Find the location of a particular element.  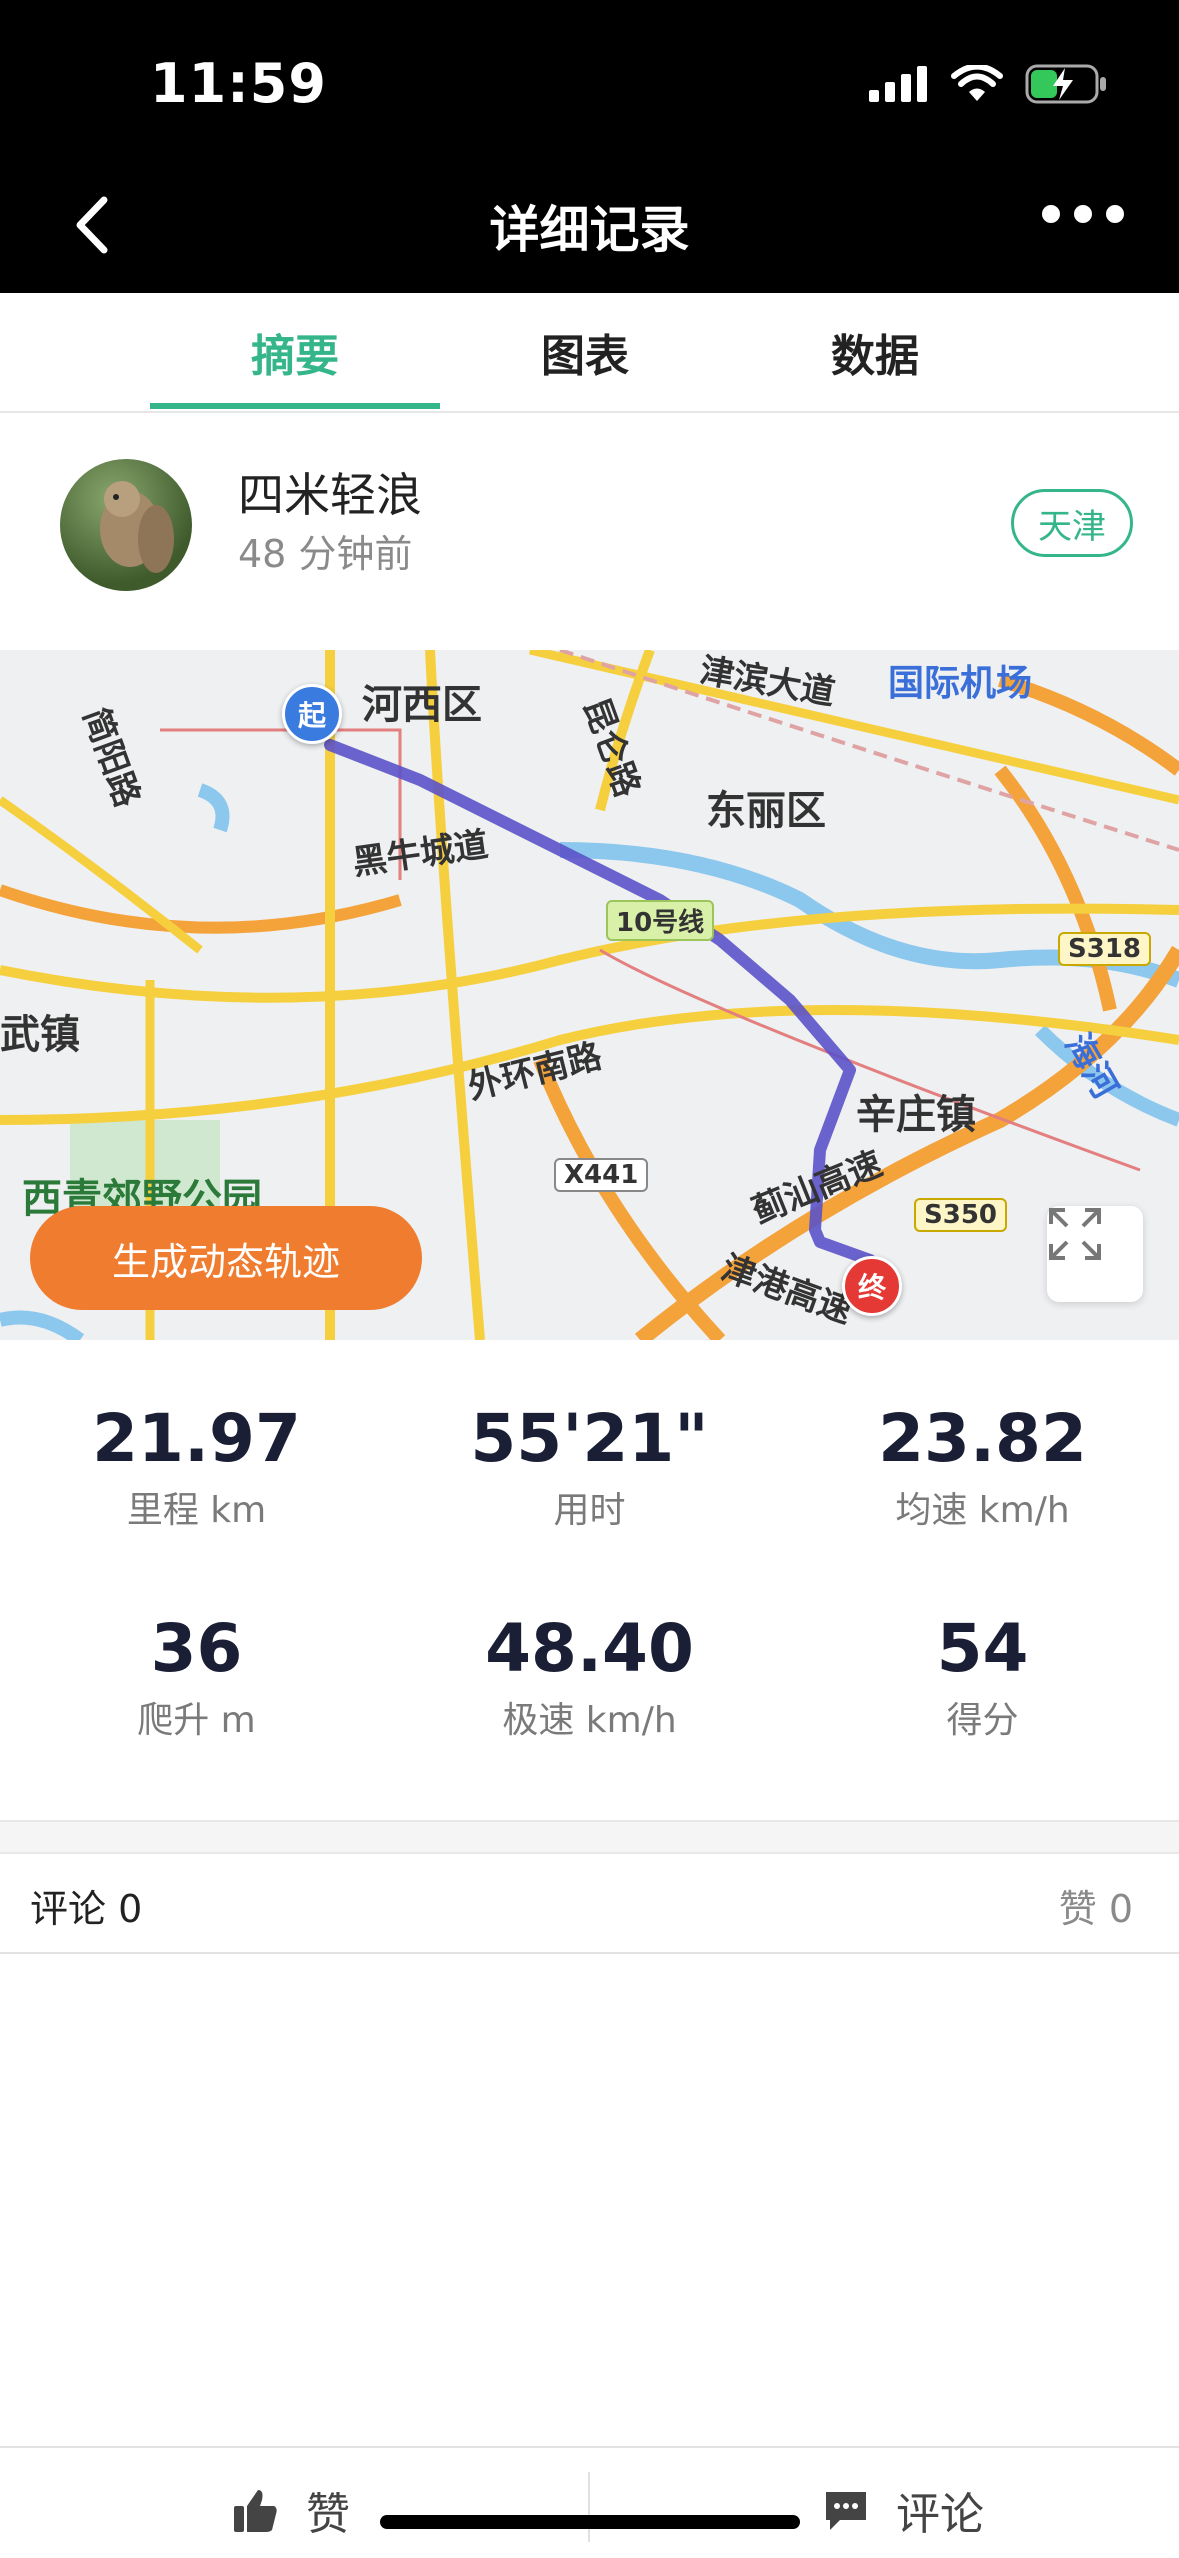

top-bar: 11:59 详细记录 is located at coordinates (589, 146).